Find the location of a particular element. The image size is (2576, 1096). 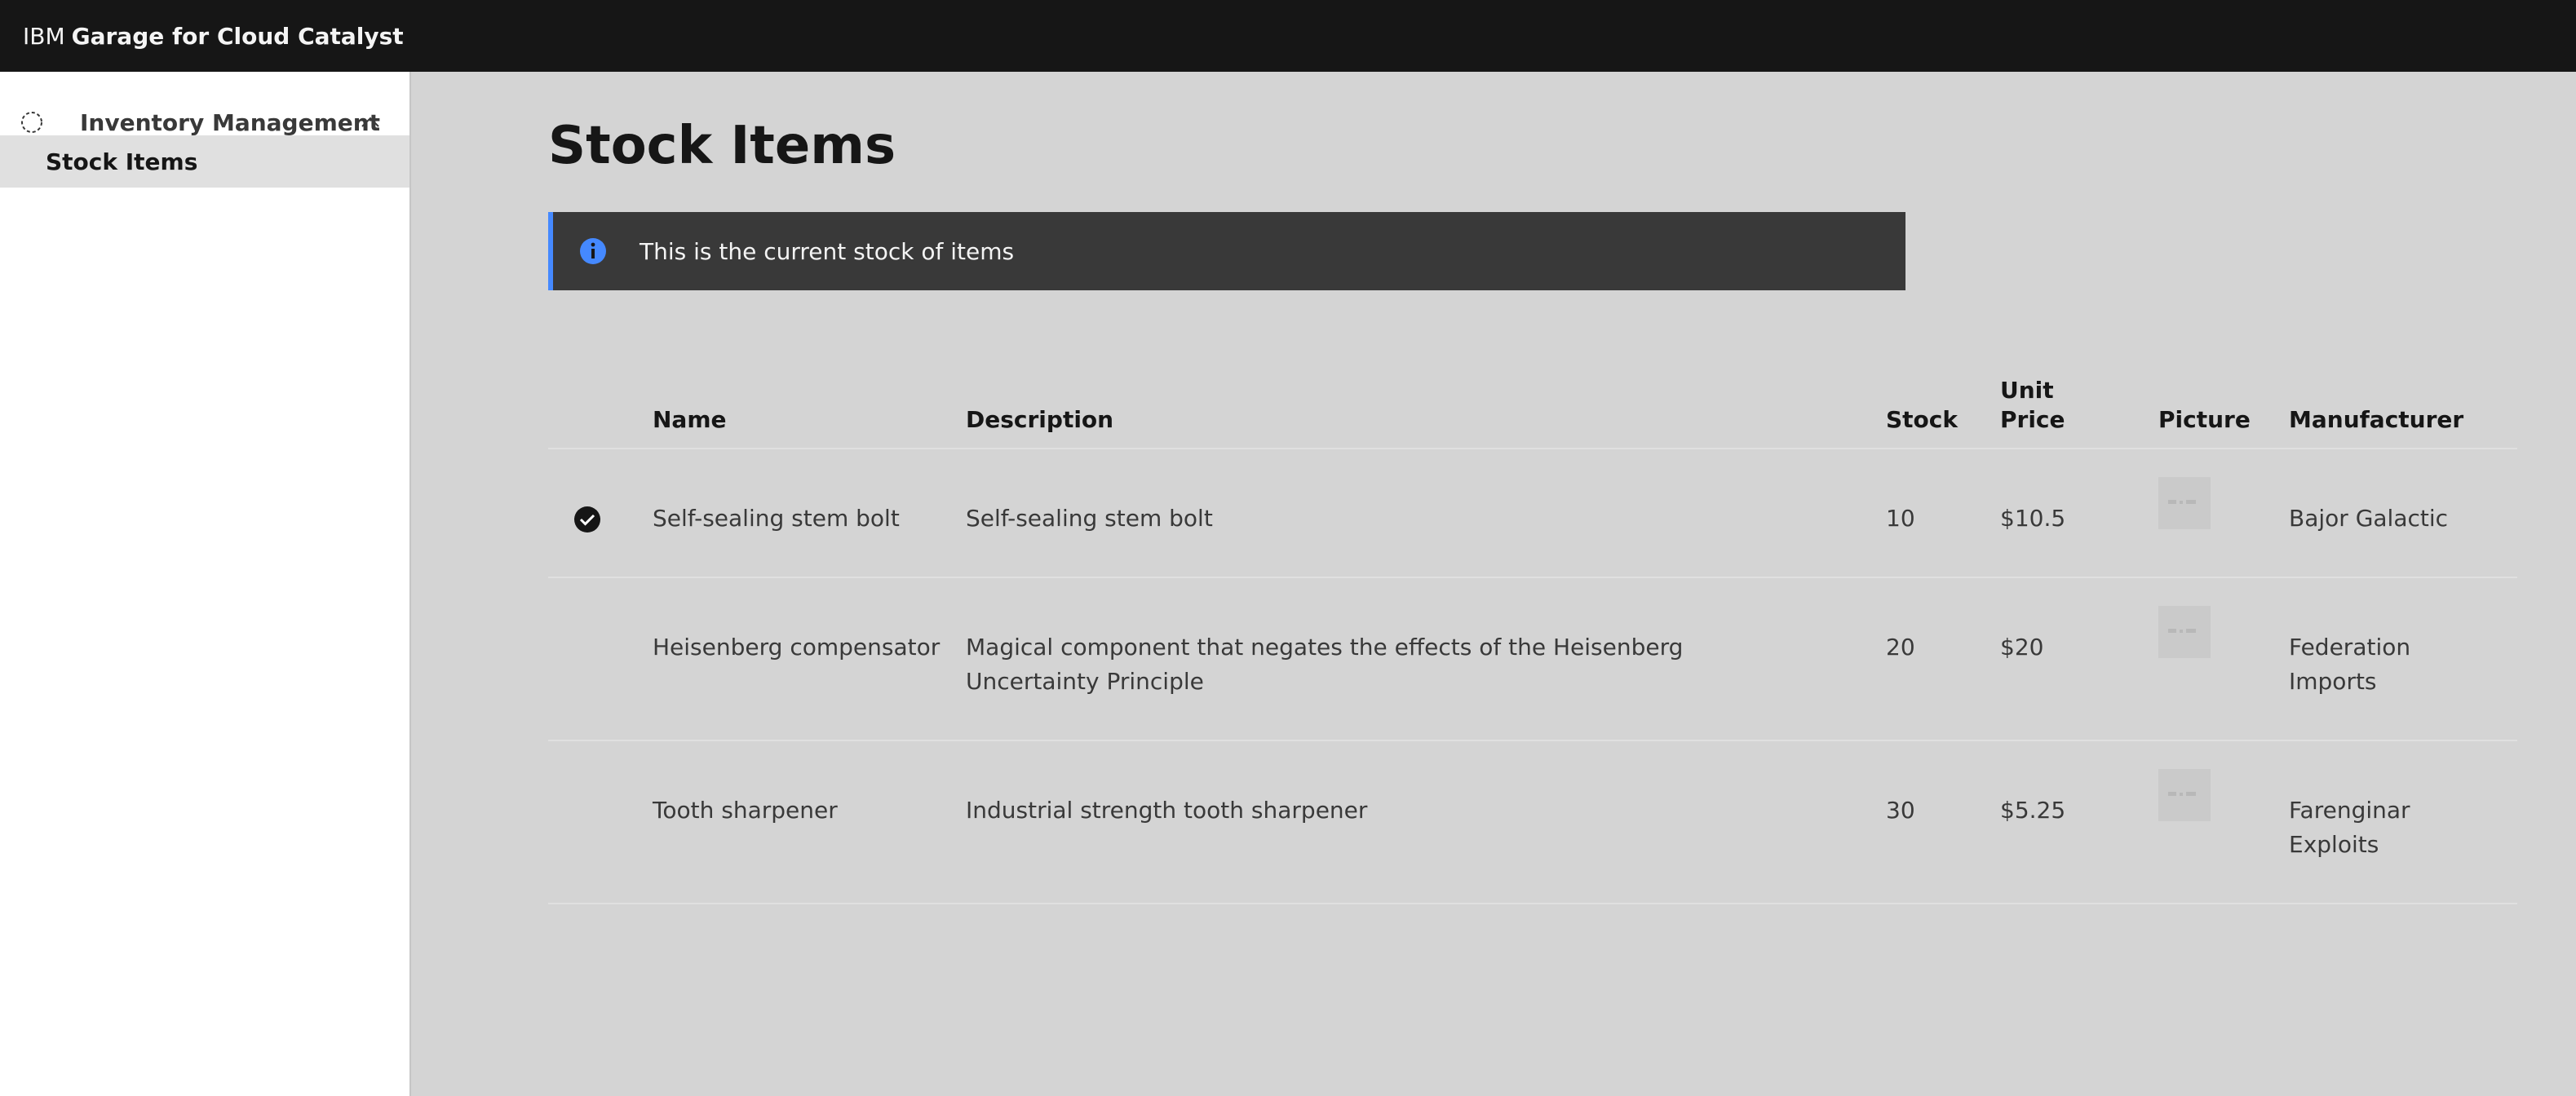

cell-name: Heisenberg compensator is located at coordinates (809, 659).